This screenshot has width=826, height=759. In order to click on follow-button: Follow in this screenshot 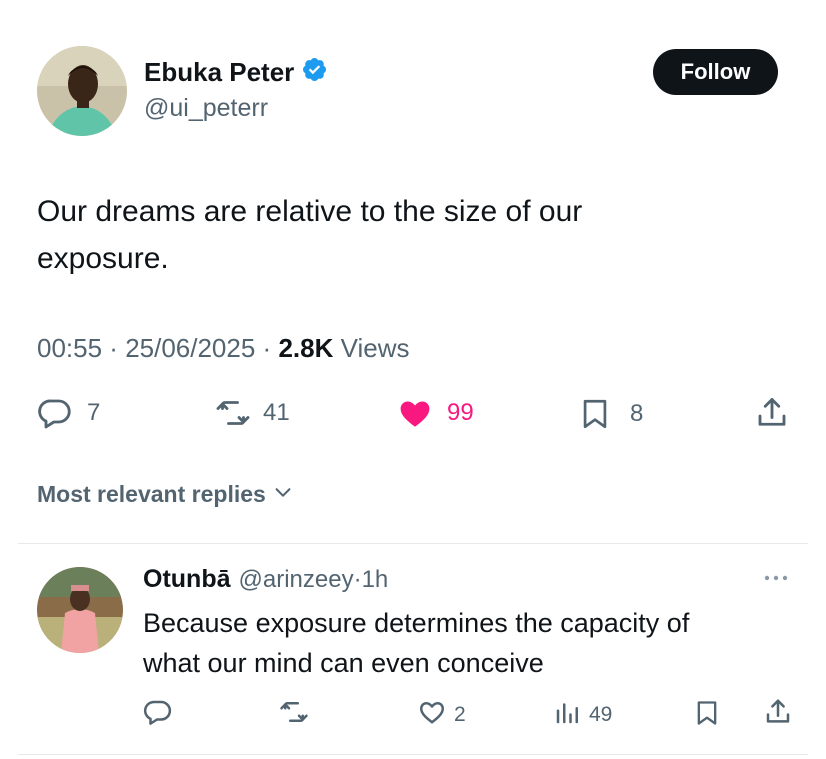, I will do `click(715, 72)`.